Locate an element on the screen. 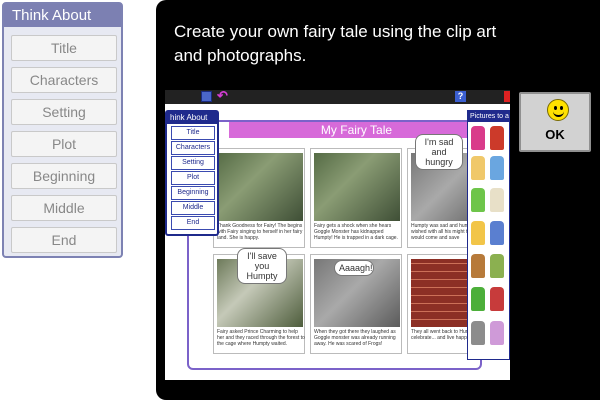 The image size is (600, 400). beginning-button: Beginning is located at coordinates (64, 176).